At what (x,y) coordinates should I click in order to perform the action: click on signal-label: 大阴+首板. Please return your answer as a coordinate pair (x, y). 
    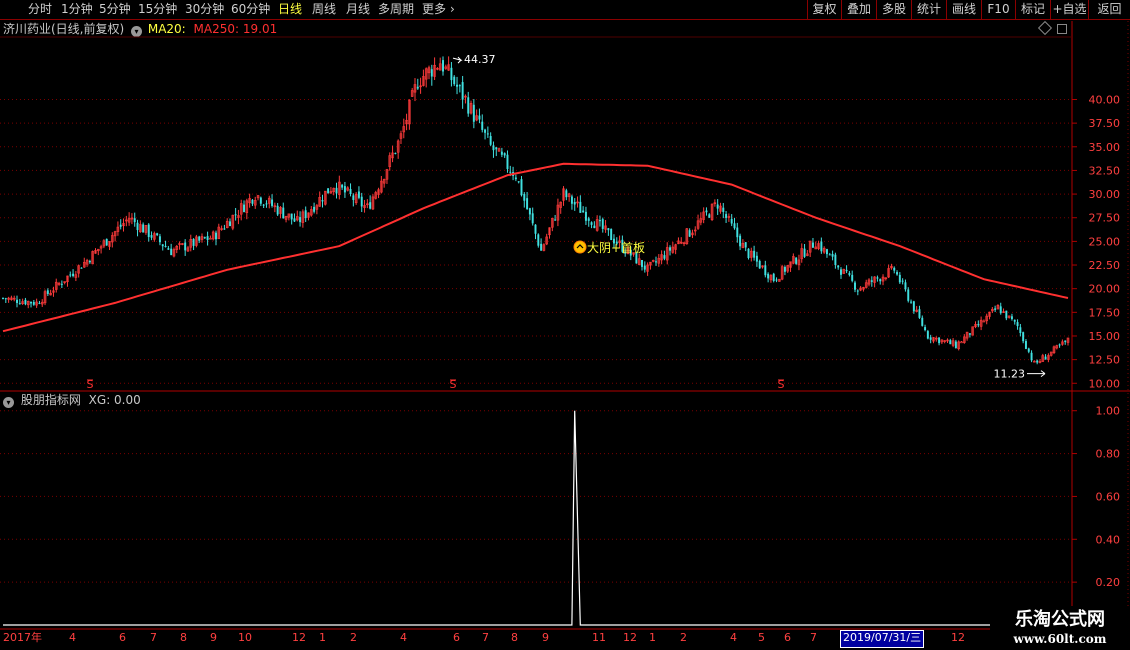
    Looking at the image, I should click on (616, 248).